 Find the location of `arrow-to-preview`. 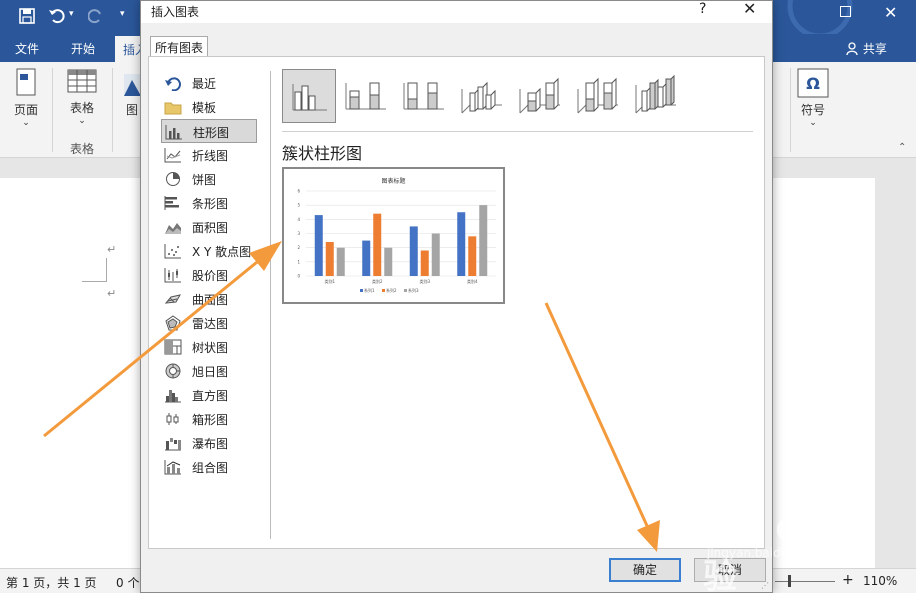

arrow-to-preview is located at coordinates (162, 339).